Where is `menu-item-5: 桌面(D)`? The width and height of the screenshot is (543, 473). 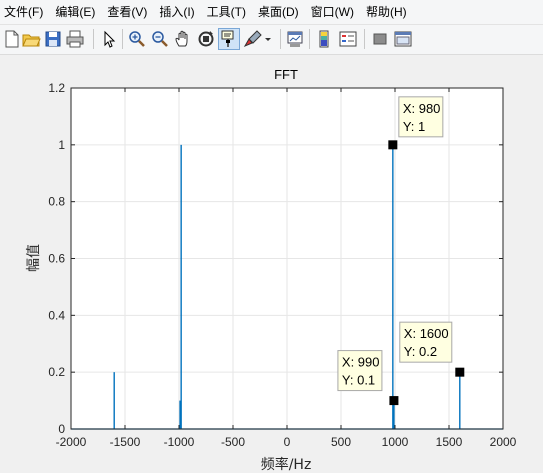
menu-item-5: 桌面(D) is located at coordinates (278, 12).